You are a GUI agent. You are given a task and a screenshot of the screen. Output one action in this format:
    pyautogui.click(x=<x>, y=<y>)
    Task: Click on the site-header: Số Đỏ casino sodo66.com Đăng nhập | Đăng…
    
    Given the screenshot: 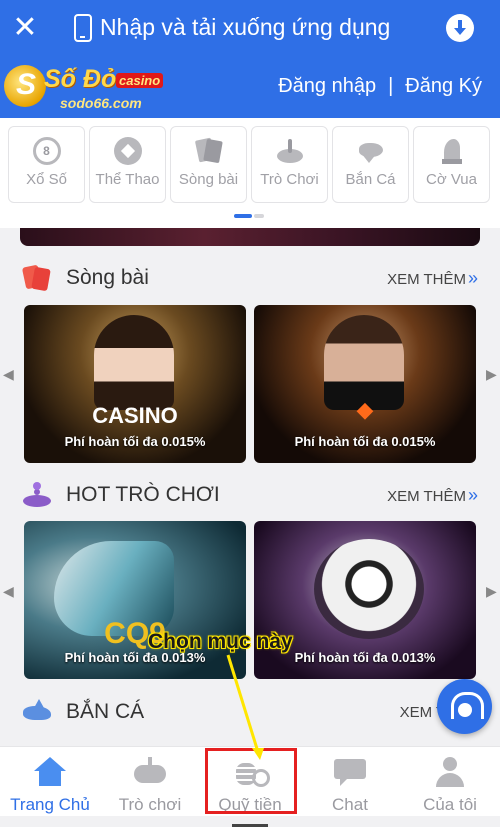 What is the action you would take?
    pyautogui.click(x=250, y=86)
    